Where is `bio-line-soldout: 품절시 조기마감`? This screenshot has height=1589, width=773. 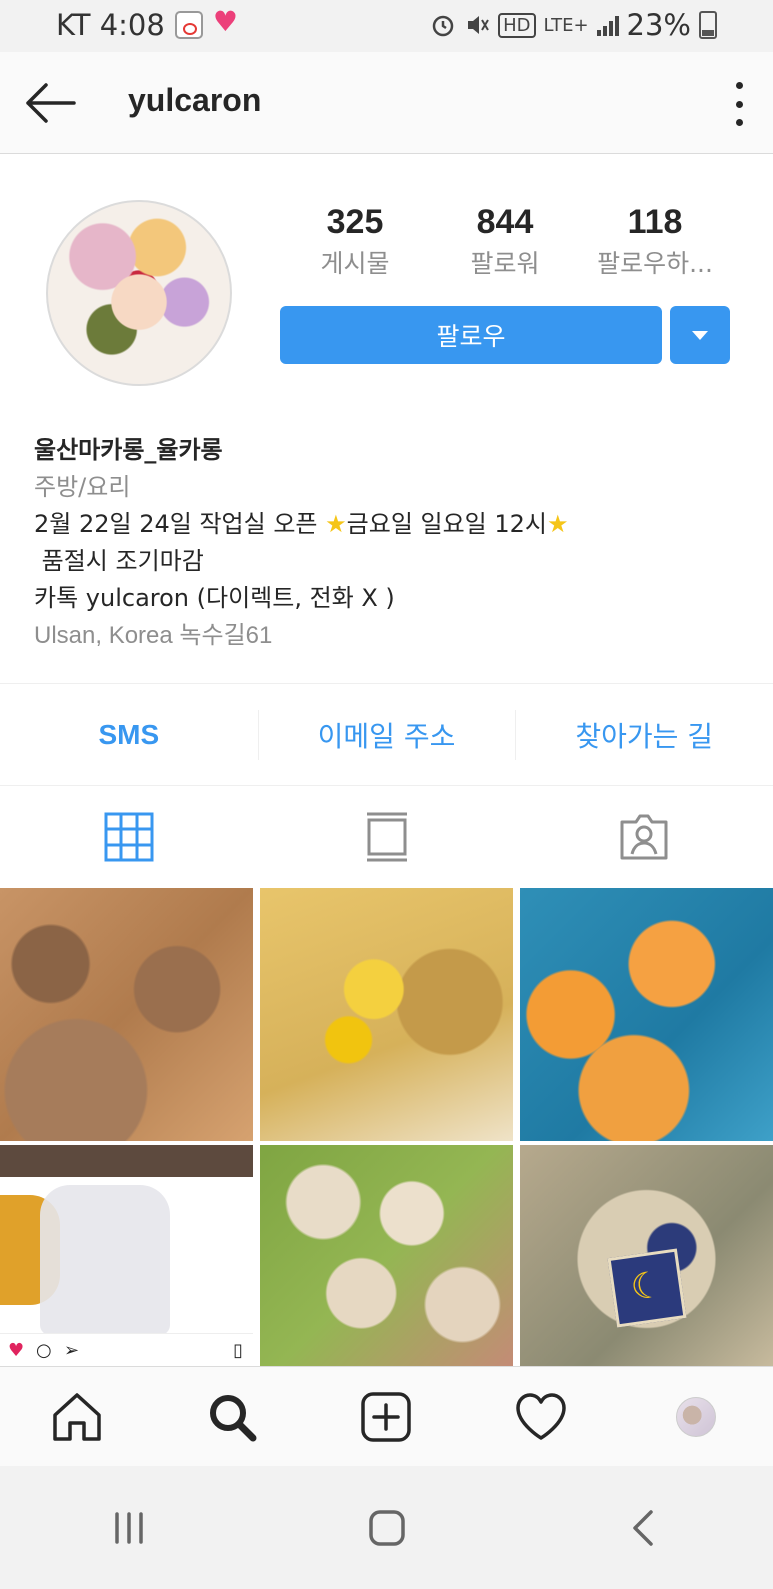 bio-line-soldout: 품절시 조기마감 is located at coordinates (119, 561).